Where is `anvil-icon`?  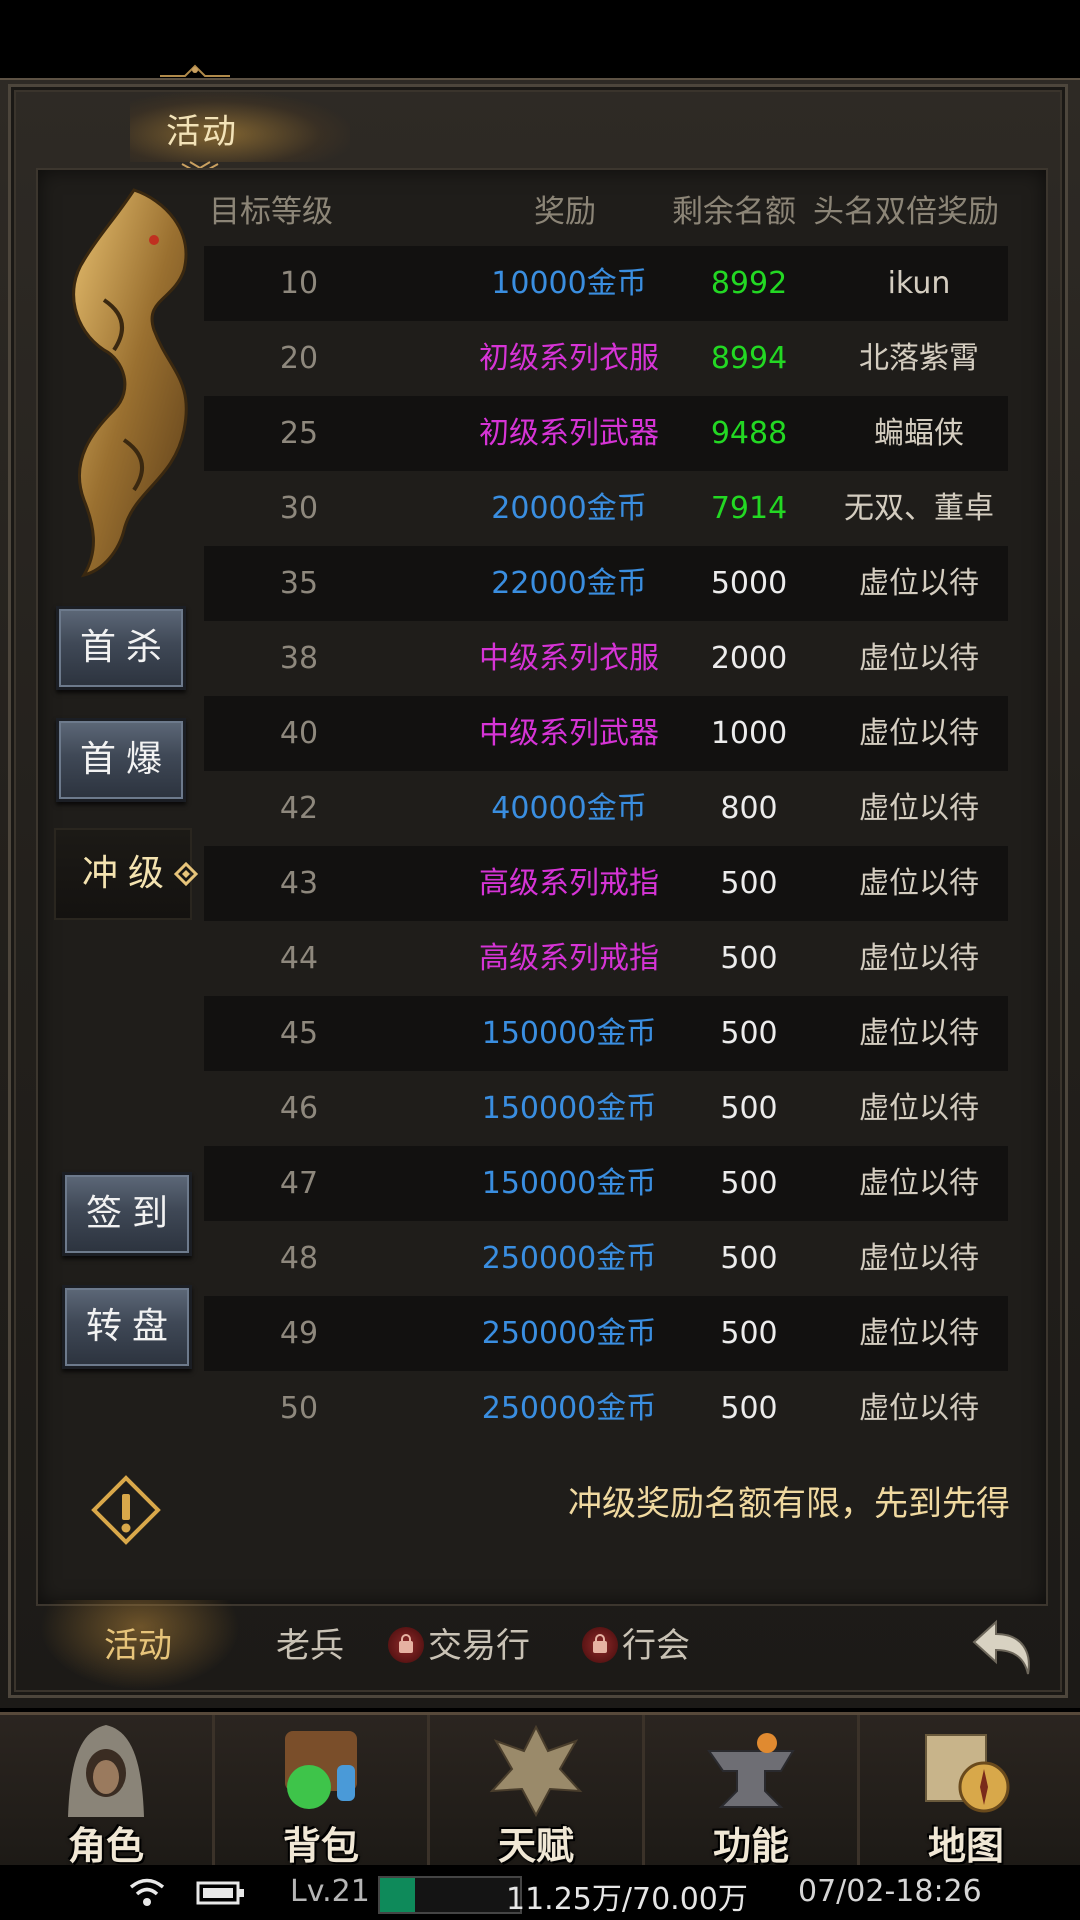
anvil-icon is located at coordinates (751, 1770).